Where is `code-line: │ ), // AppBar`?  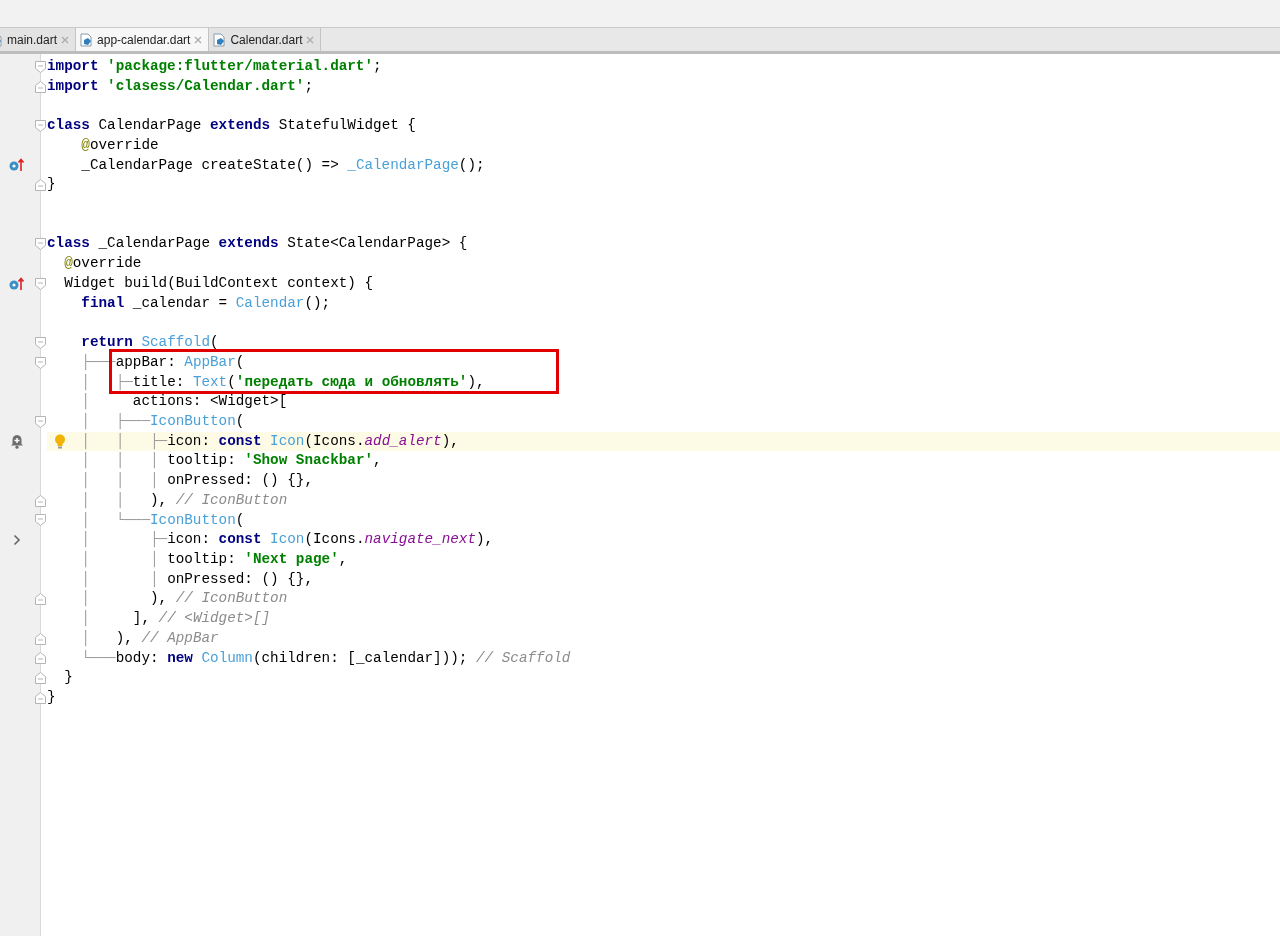 code-line: │ ), // AppBar is located at coordinates (150, 637).